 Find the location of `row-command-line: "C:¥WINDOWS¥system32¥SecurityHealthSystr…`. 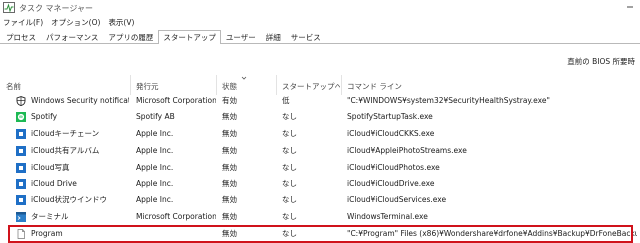

row-command-line: "C:¥WINDOWS¥system32¥SecurityHealthSystr… is located at coordinates (448, 100).